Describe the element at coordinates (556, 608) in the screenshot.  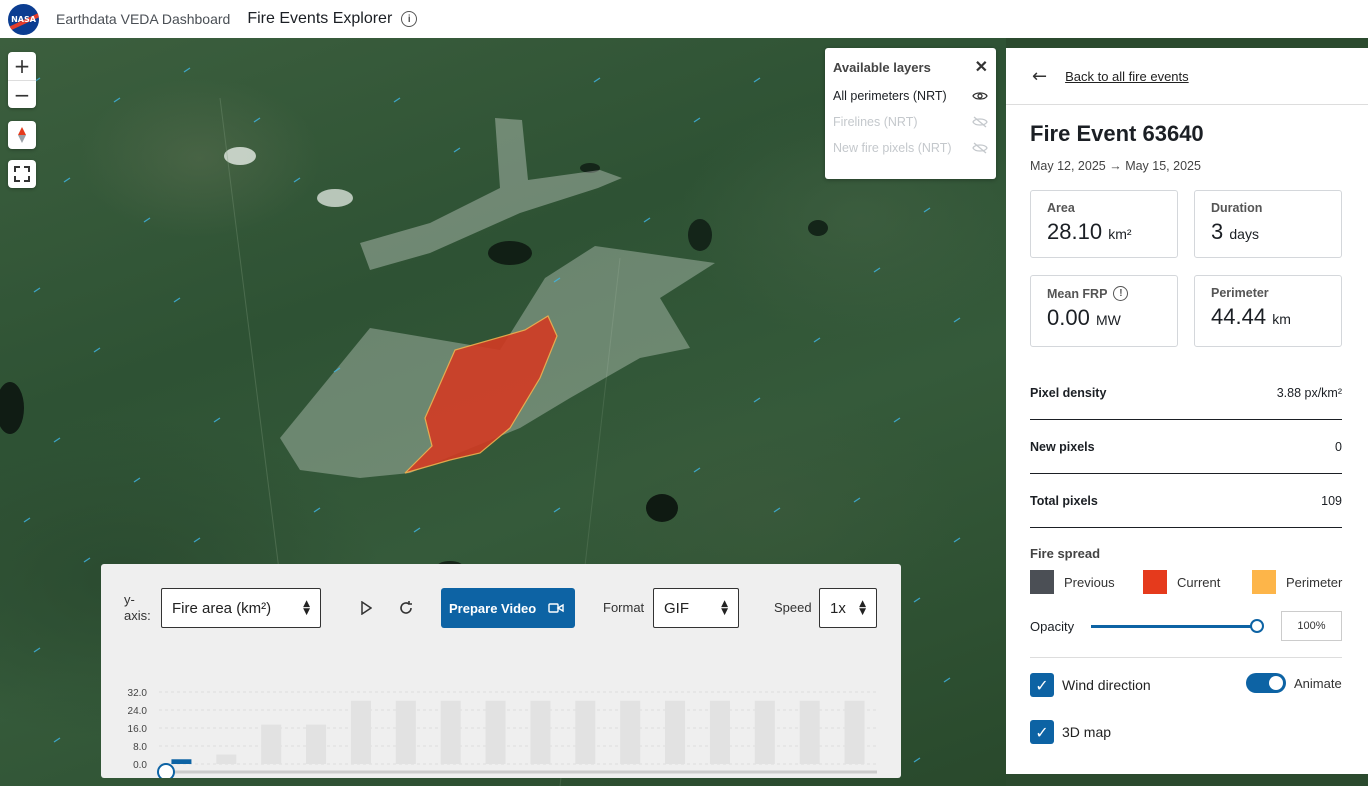
I see `video-camera-icon` at that location.